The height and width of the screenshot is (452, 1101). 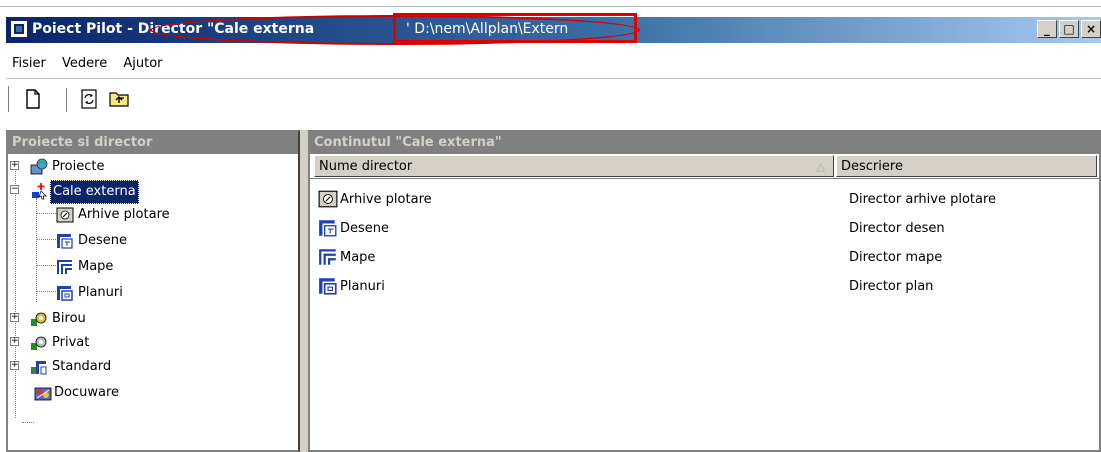 I want to click on toolbar-divider, so click(x=553, y=78).